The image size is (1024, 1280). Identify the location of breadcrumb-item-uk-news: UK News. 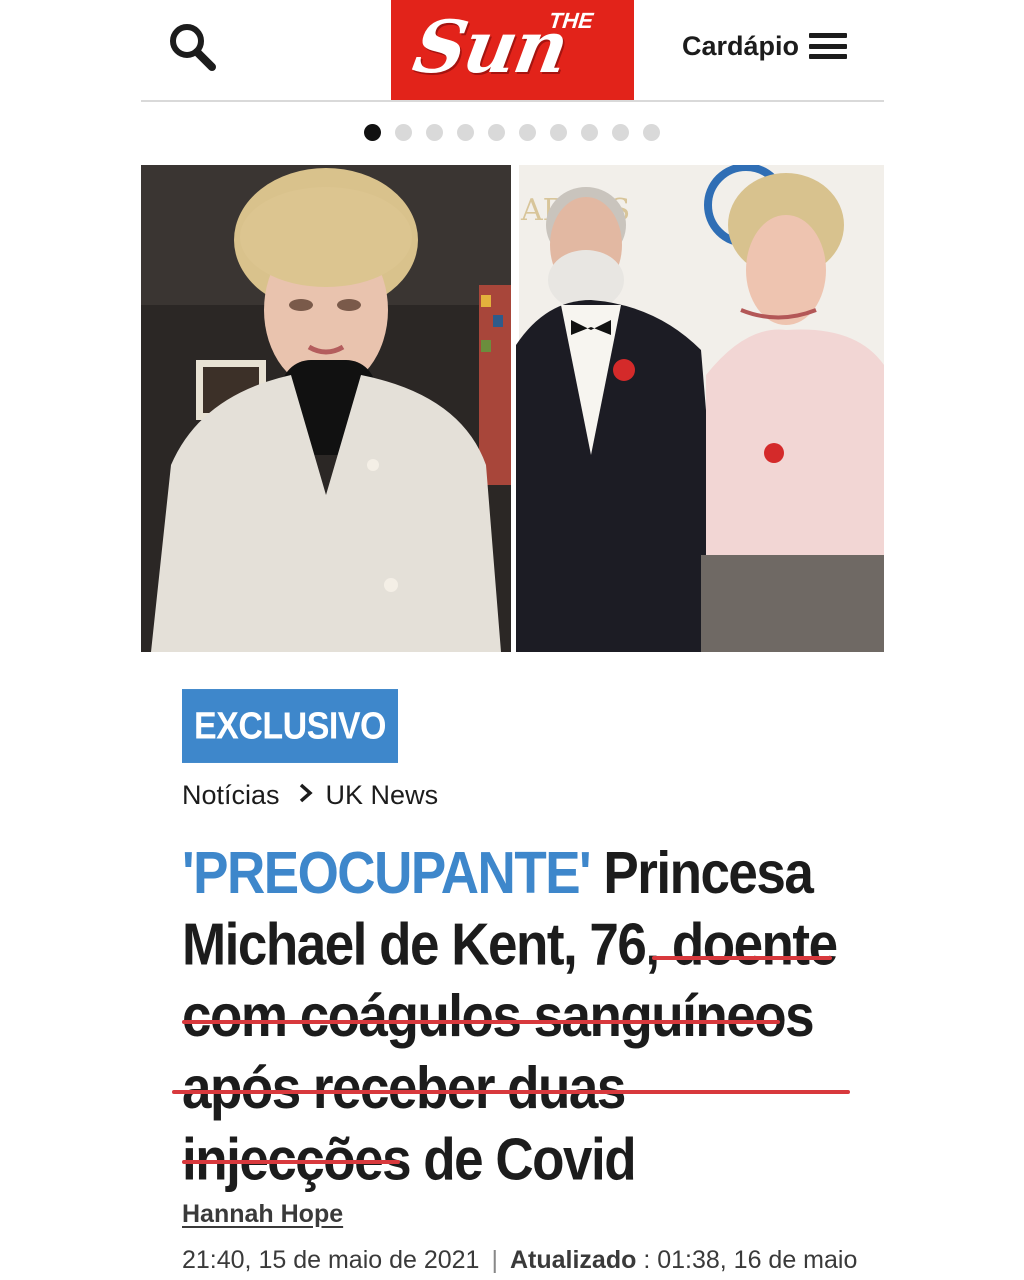
(382, 795).